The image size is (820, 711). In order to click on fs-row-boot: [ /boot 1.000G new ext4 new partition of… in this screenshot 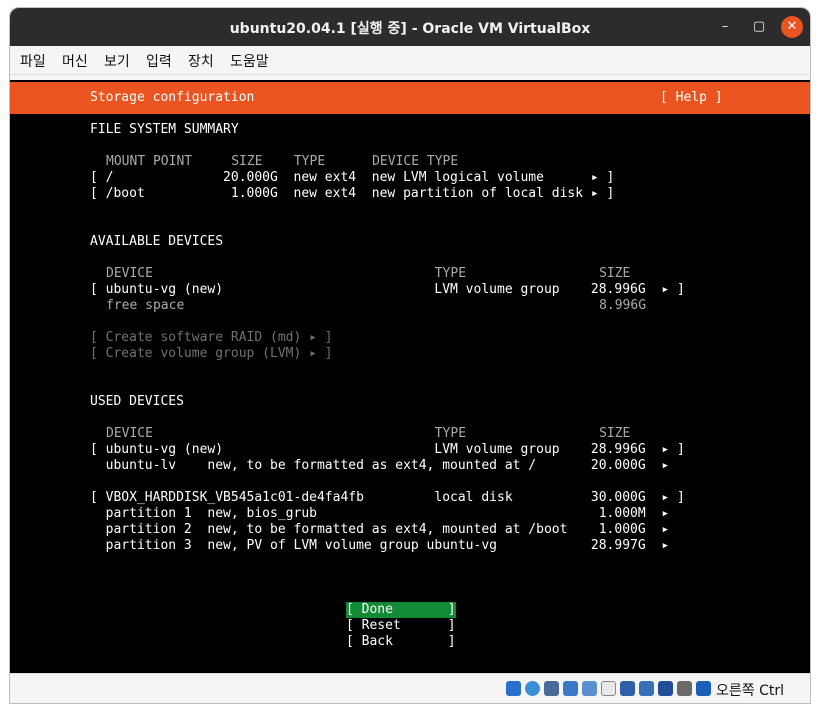, I will do `click(352, 194)`.